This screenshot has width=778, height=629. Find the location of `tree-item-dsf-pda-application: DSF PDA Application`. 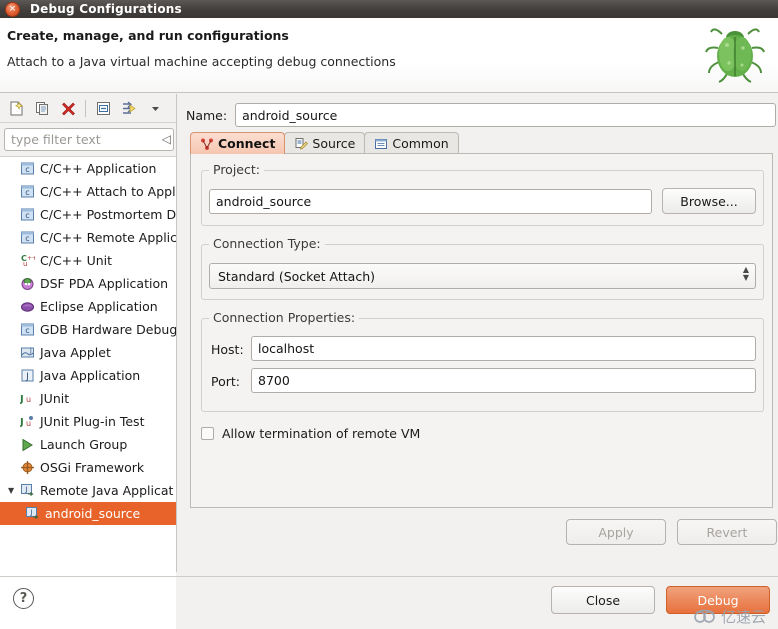

tree-item-dsf-pda-application: DSF PDA Application is located at coordinates (88, 283).